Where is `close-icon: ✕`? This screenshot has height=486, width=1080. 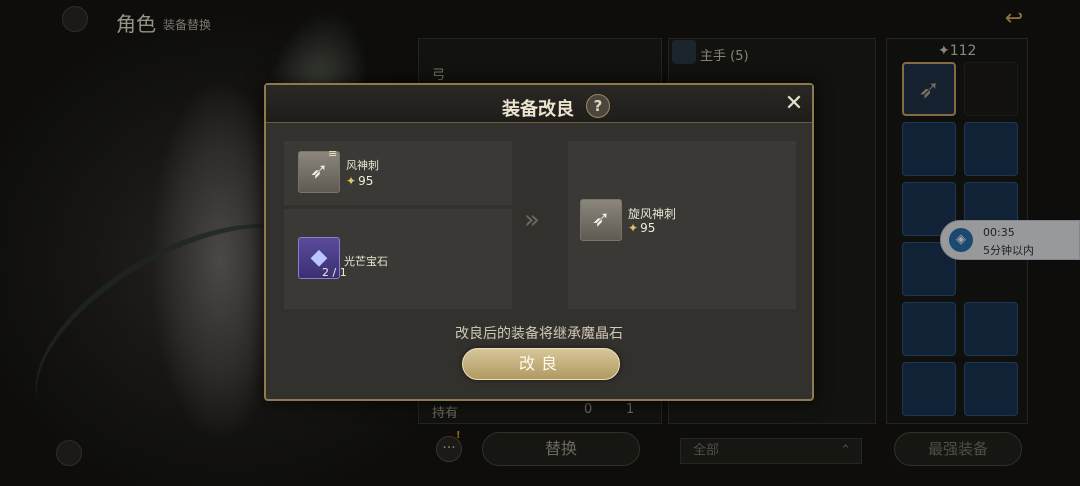 close-icon: ✕ is located at coordinates (794, 104).